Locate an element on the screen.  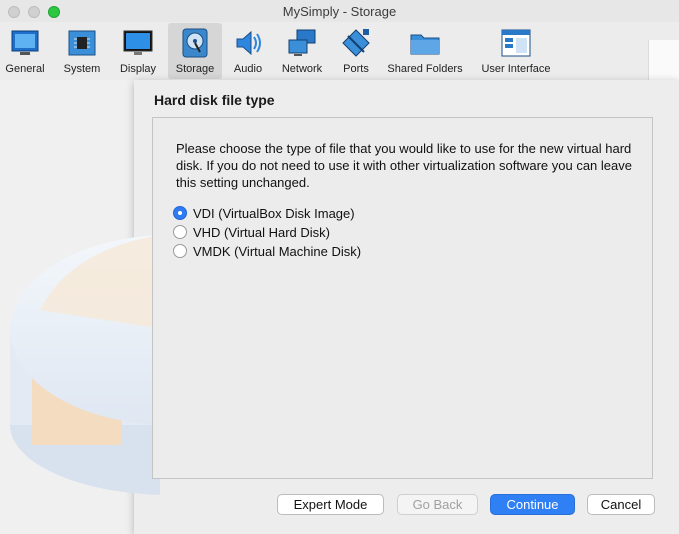
tab-storage: Storage is located at coordinates (195, 51).